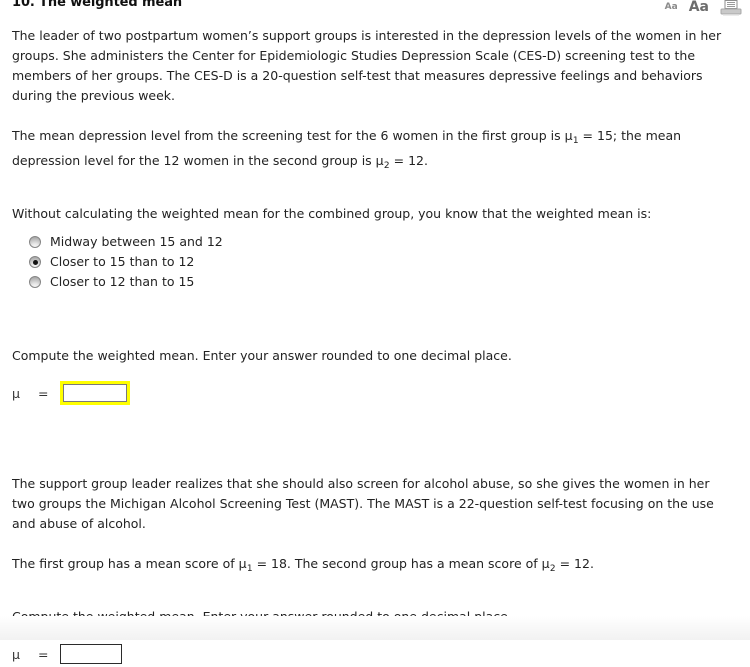 Image resolution: width=750 pixels, height=667 pixels. Describe the element at coordinates (91, 654) in the screenshot. I see `answer-2-input` at that location.